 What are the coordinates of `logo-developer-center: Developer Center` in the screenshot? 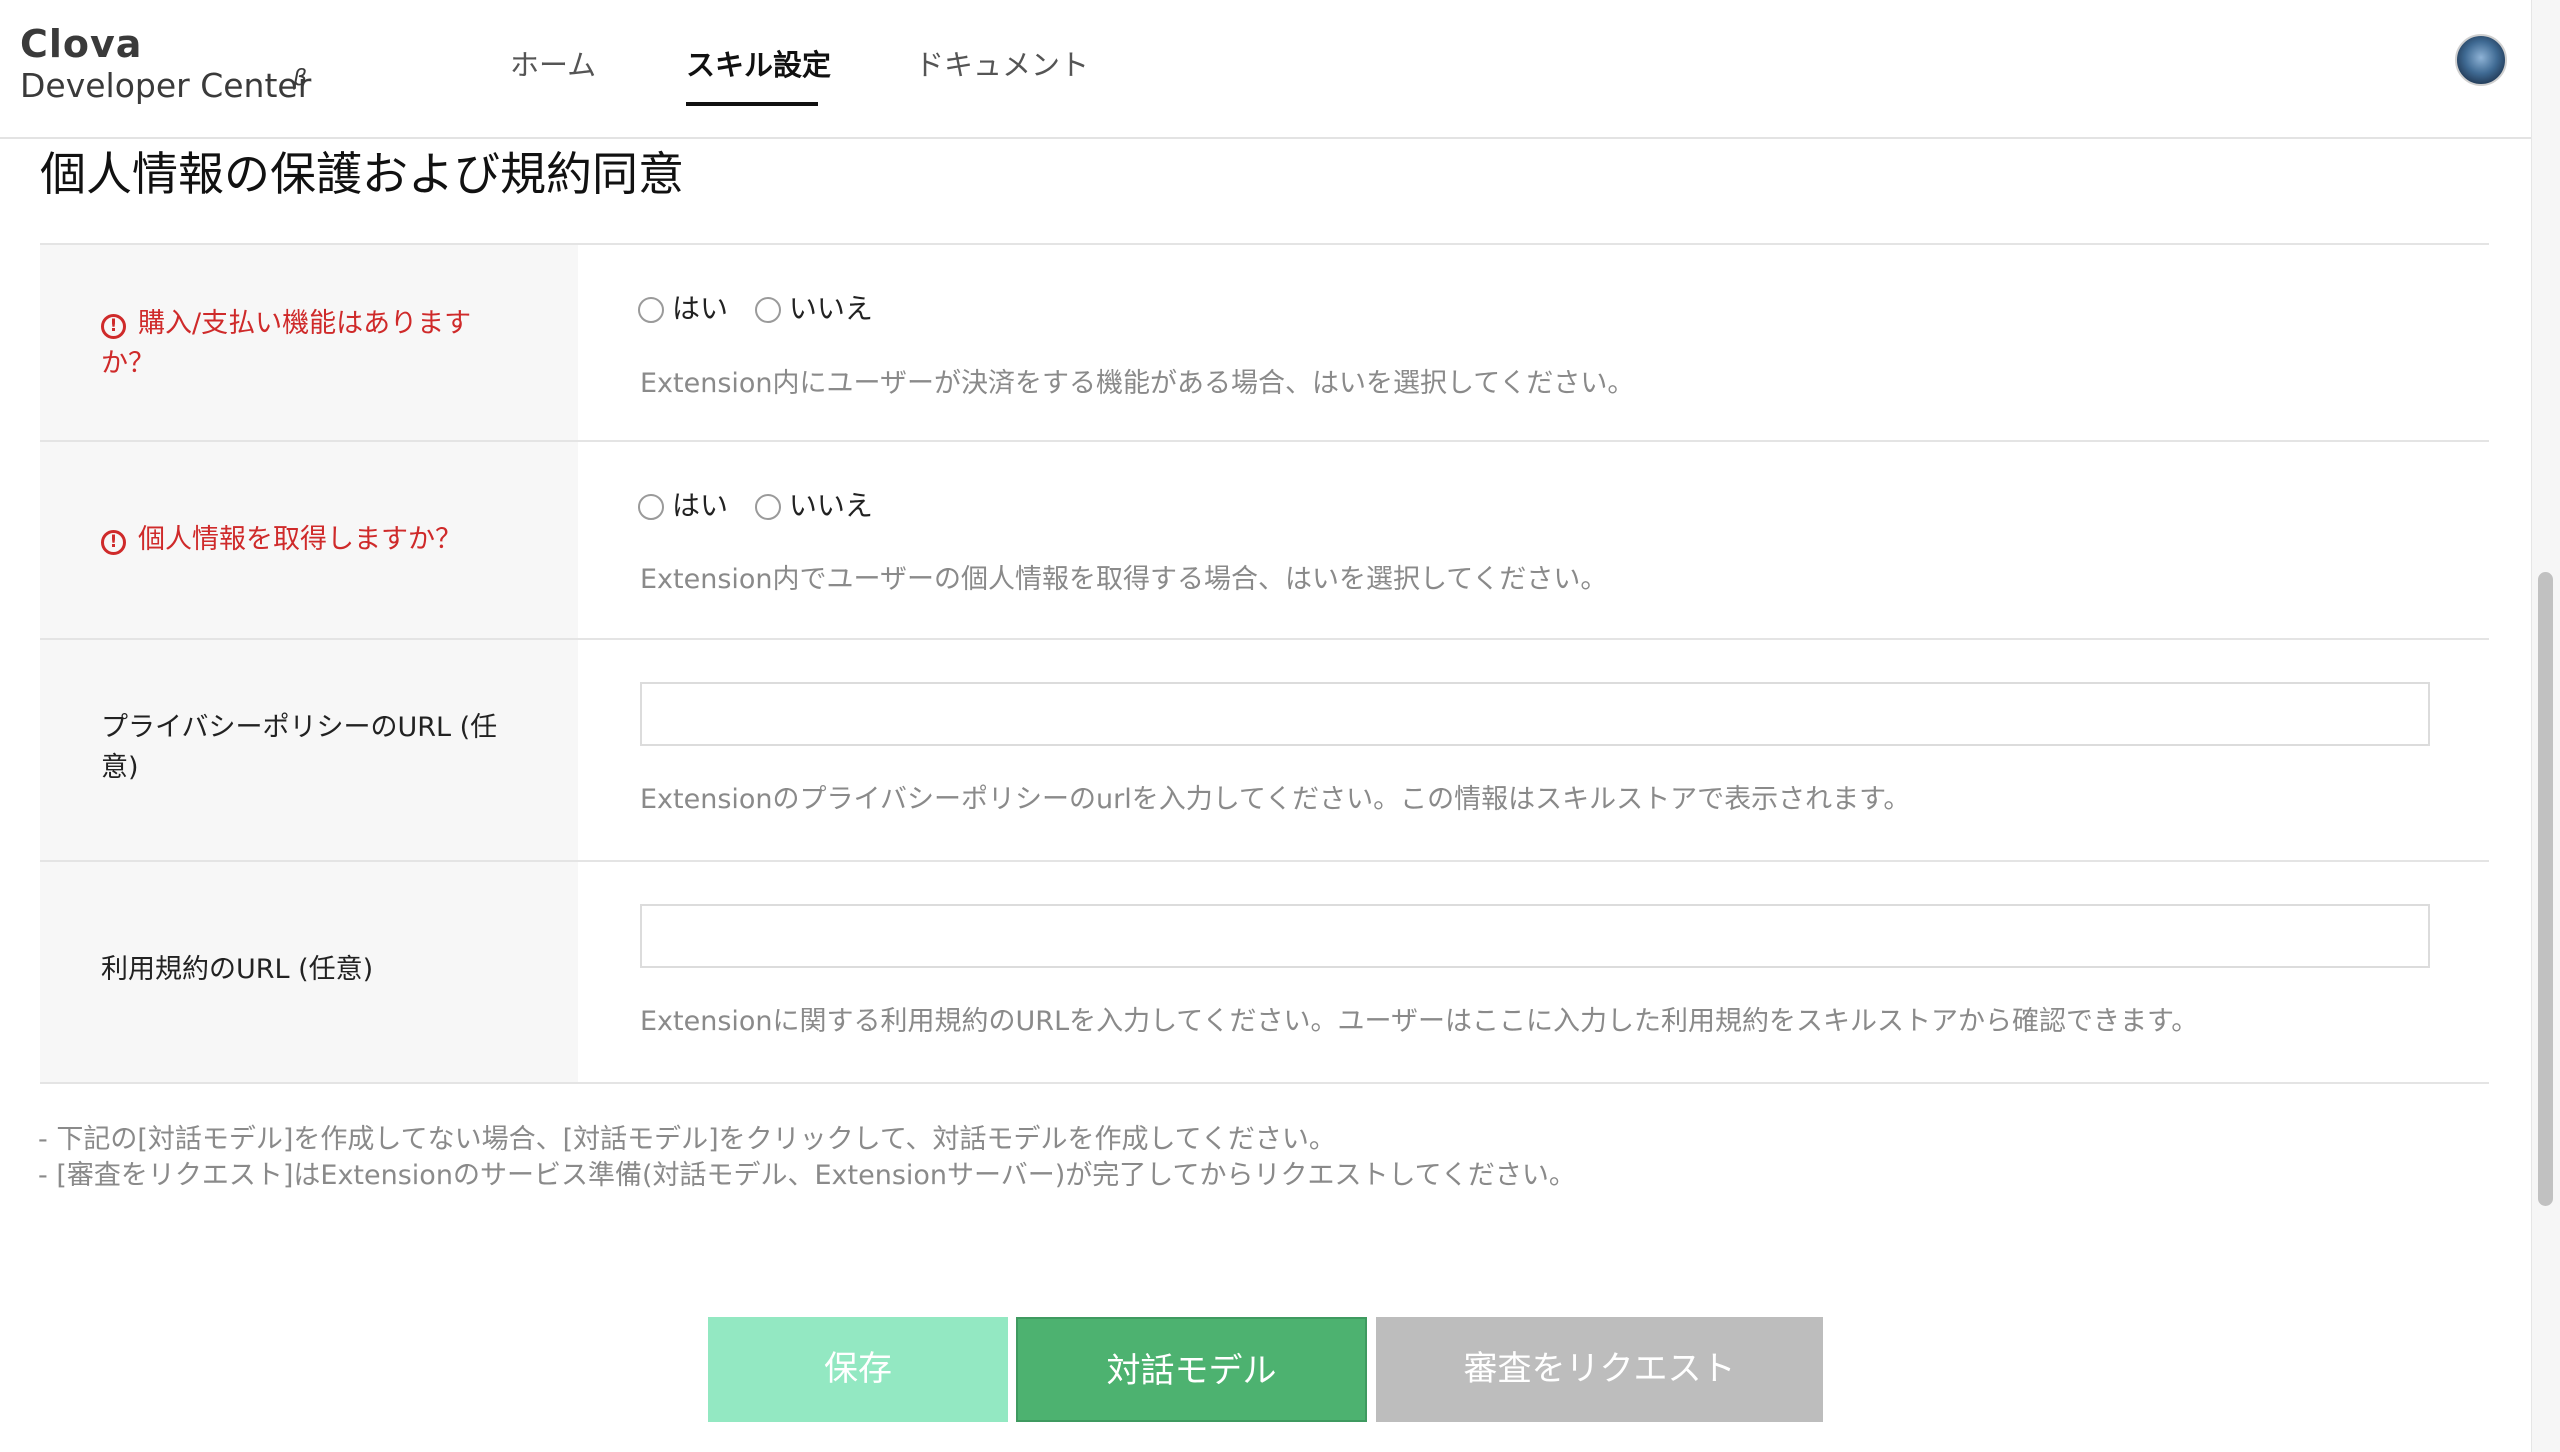 It's located at (165, 85).